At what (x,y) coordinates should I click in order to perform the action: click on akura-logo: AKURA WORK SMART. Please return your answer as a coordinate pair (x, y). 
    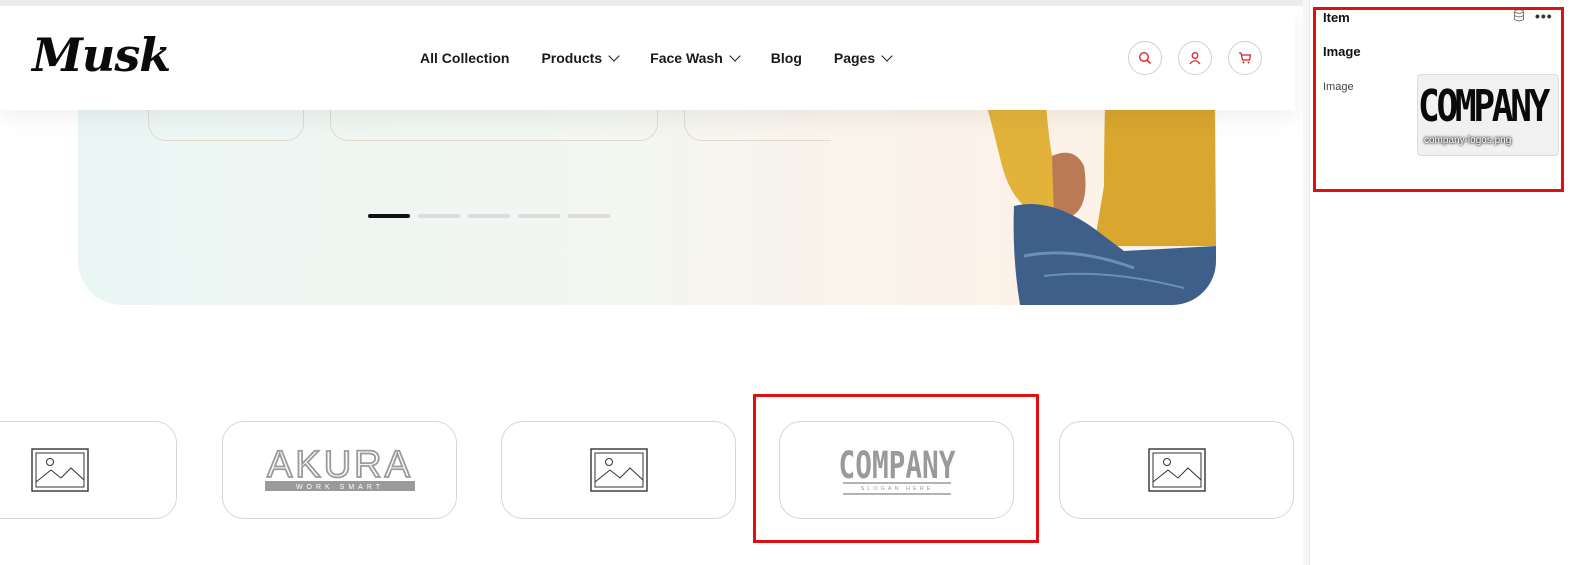
    Looking at the image, I should click on (339, 468).